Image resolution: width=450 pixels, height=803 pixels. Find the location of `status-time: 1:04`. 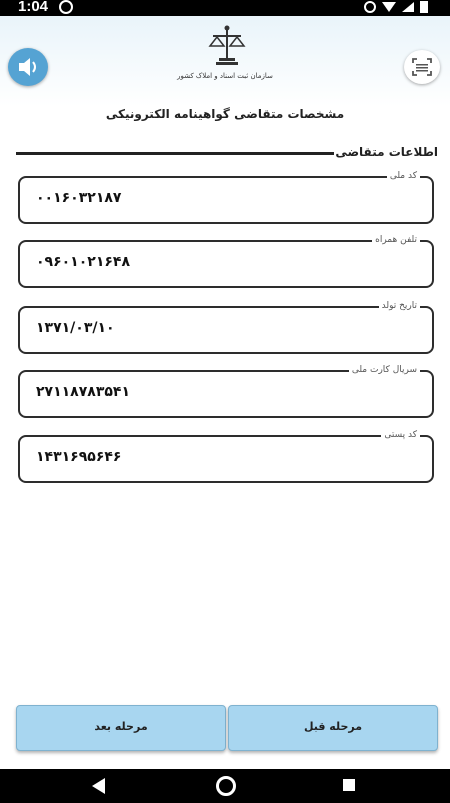

status-time: 1:04 is located at coordinates (33, 7).